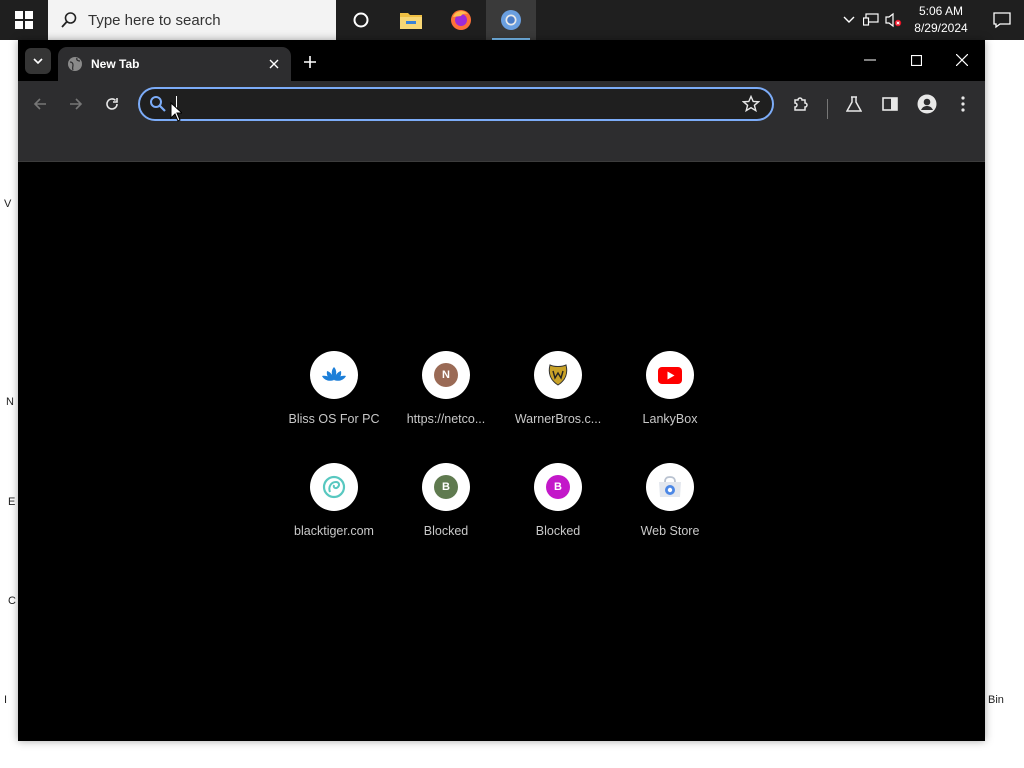 The height and width of the screenshot is (768, 1024). What do you see at coordinates (751, 104) in the screenshot?
I see `bookmark-star-icon` at bounding box center [751, 104].